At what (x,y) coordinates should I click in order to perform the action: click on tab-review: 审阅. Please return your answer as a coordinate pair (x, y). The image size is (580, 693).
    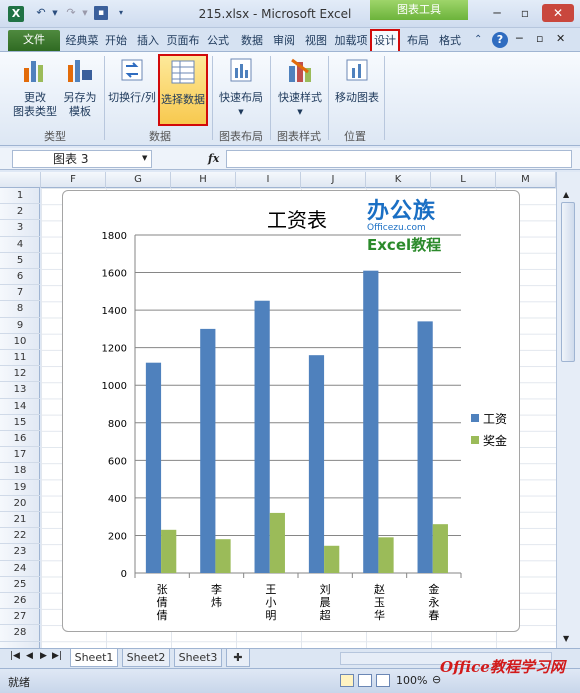
    Looking at the image, I should click on (284, 41).